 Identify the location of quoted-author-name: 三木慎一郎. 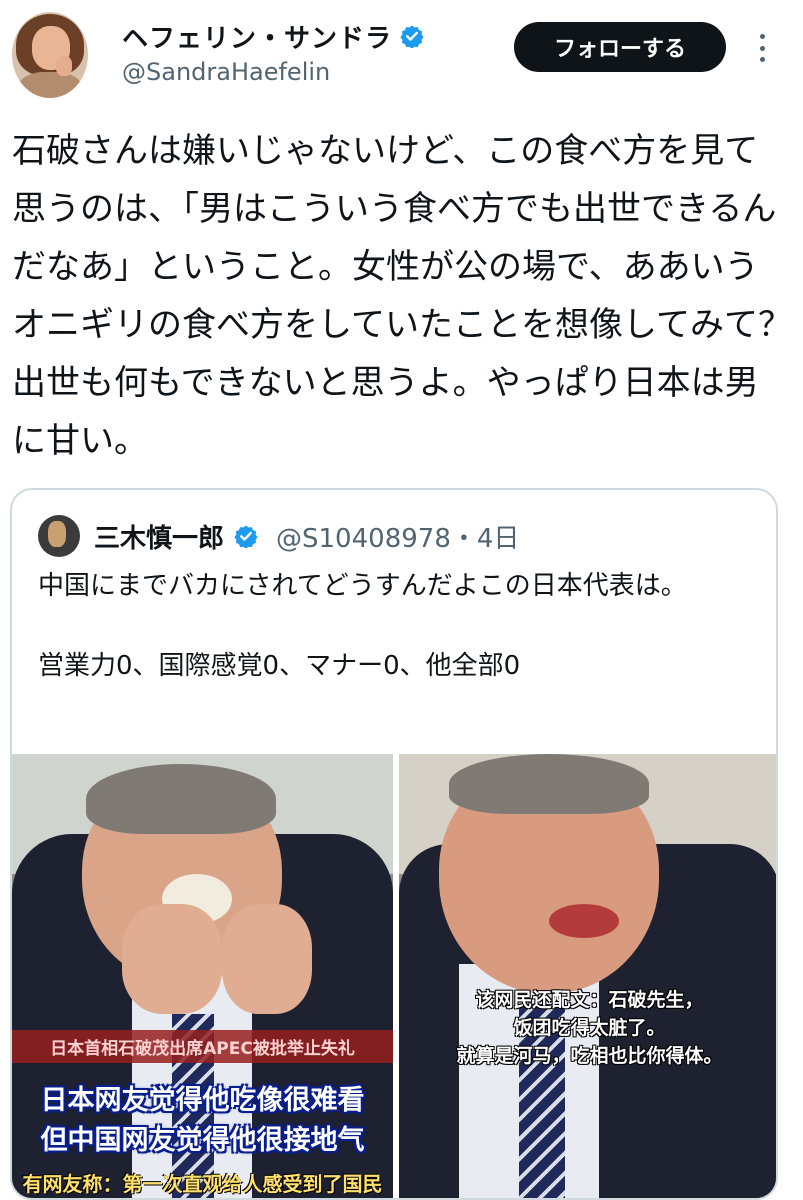
(159, 538).